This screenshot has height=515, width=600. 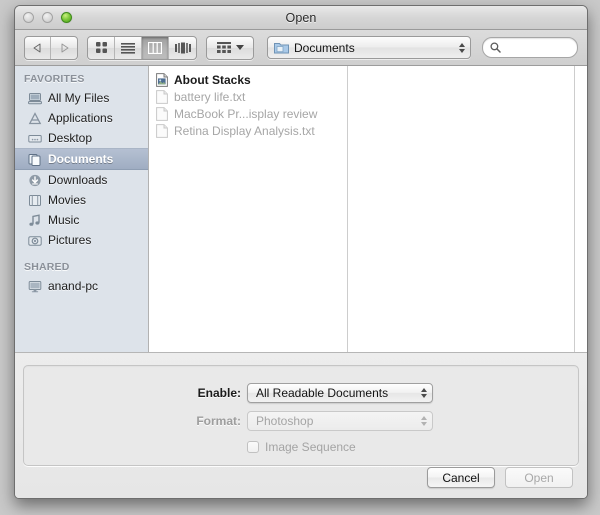 I want to click on image-sequence-label: Image Sequence, so click(x=310, y=447).